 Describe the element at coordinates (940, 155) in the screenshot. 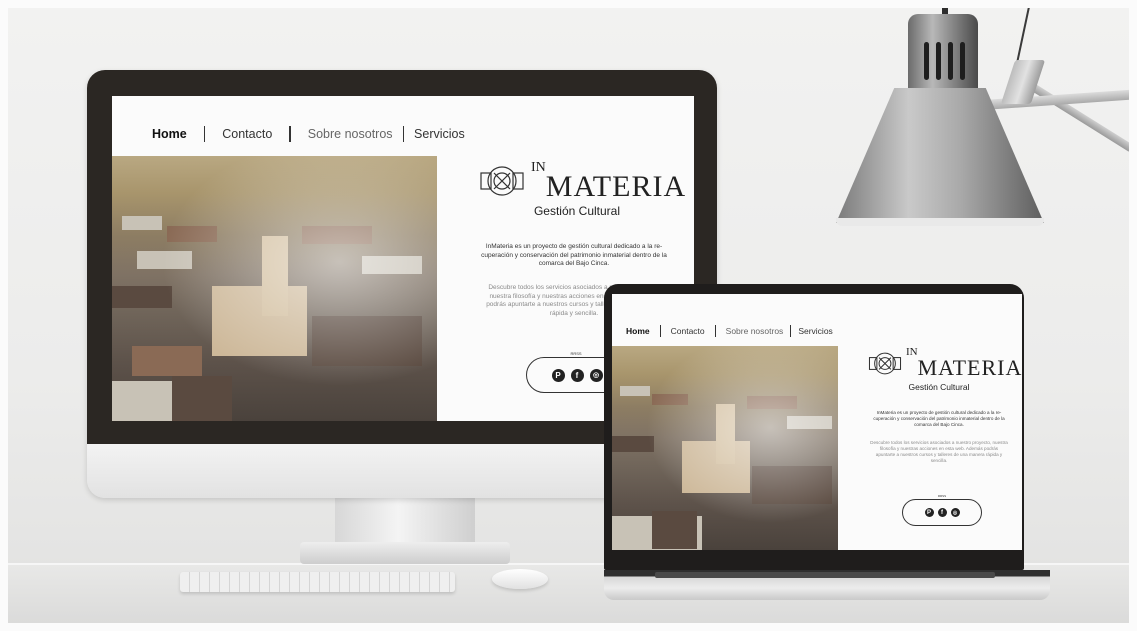

I see `lamp-shade` at that location.